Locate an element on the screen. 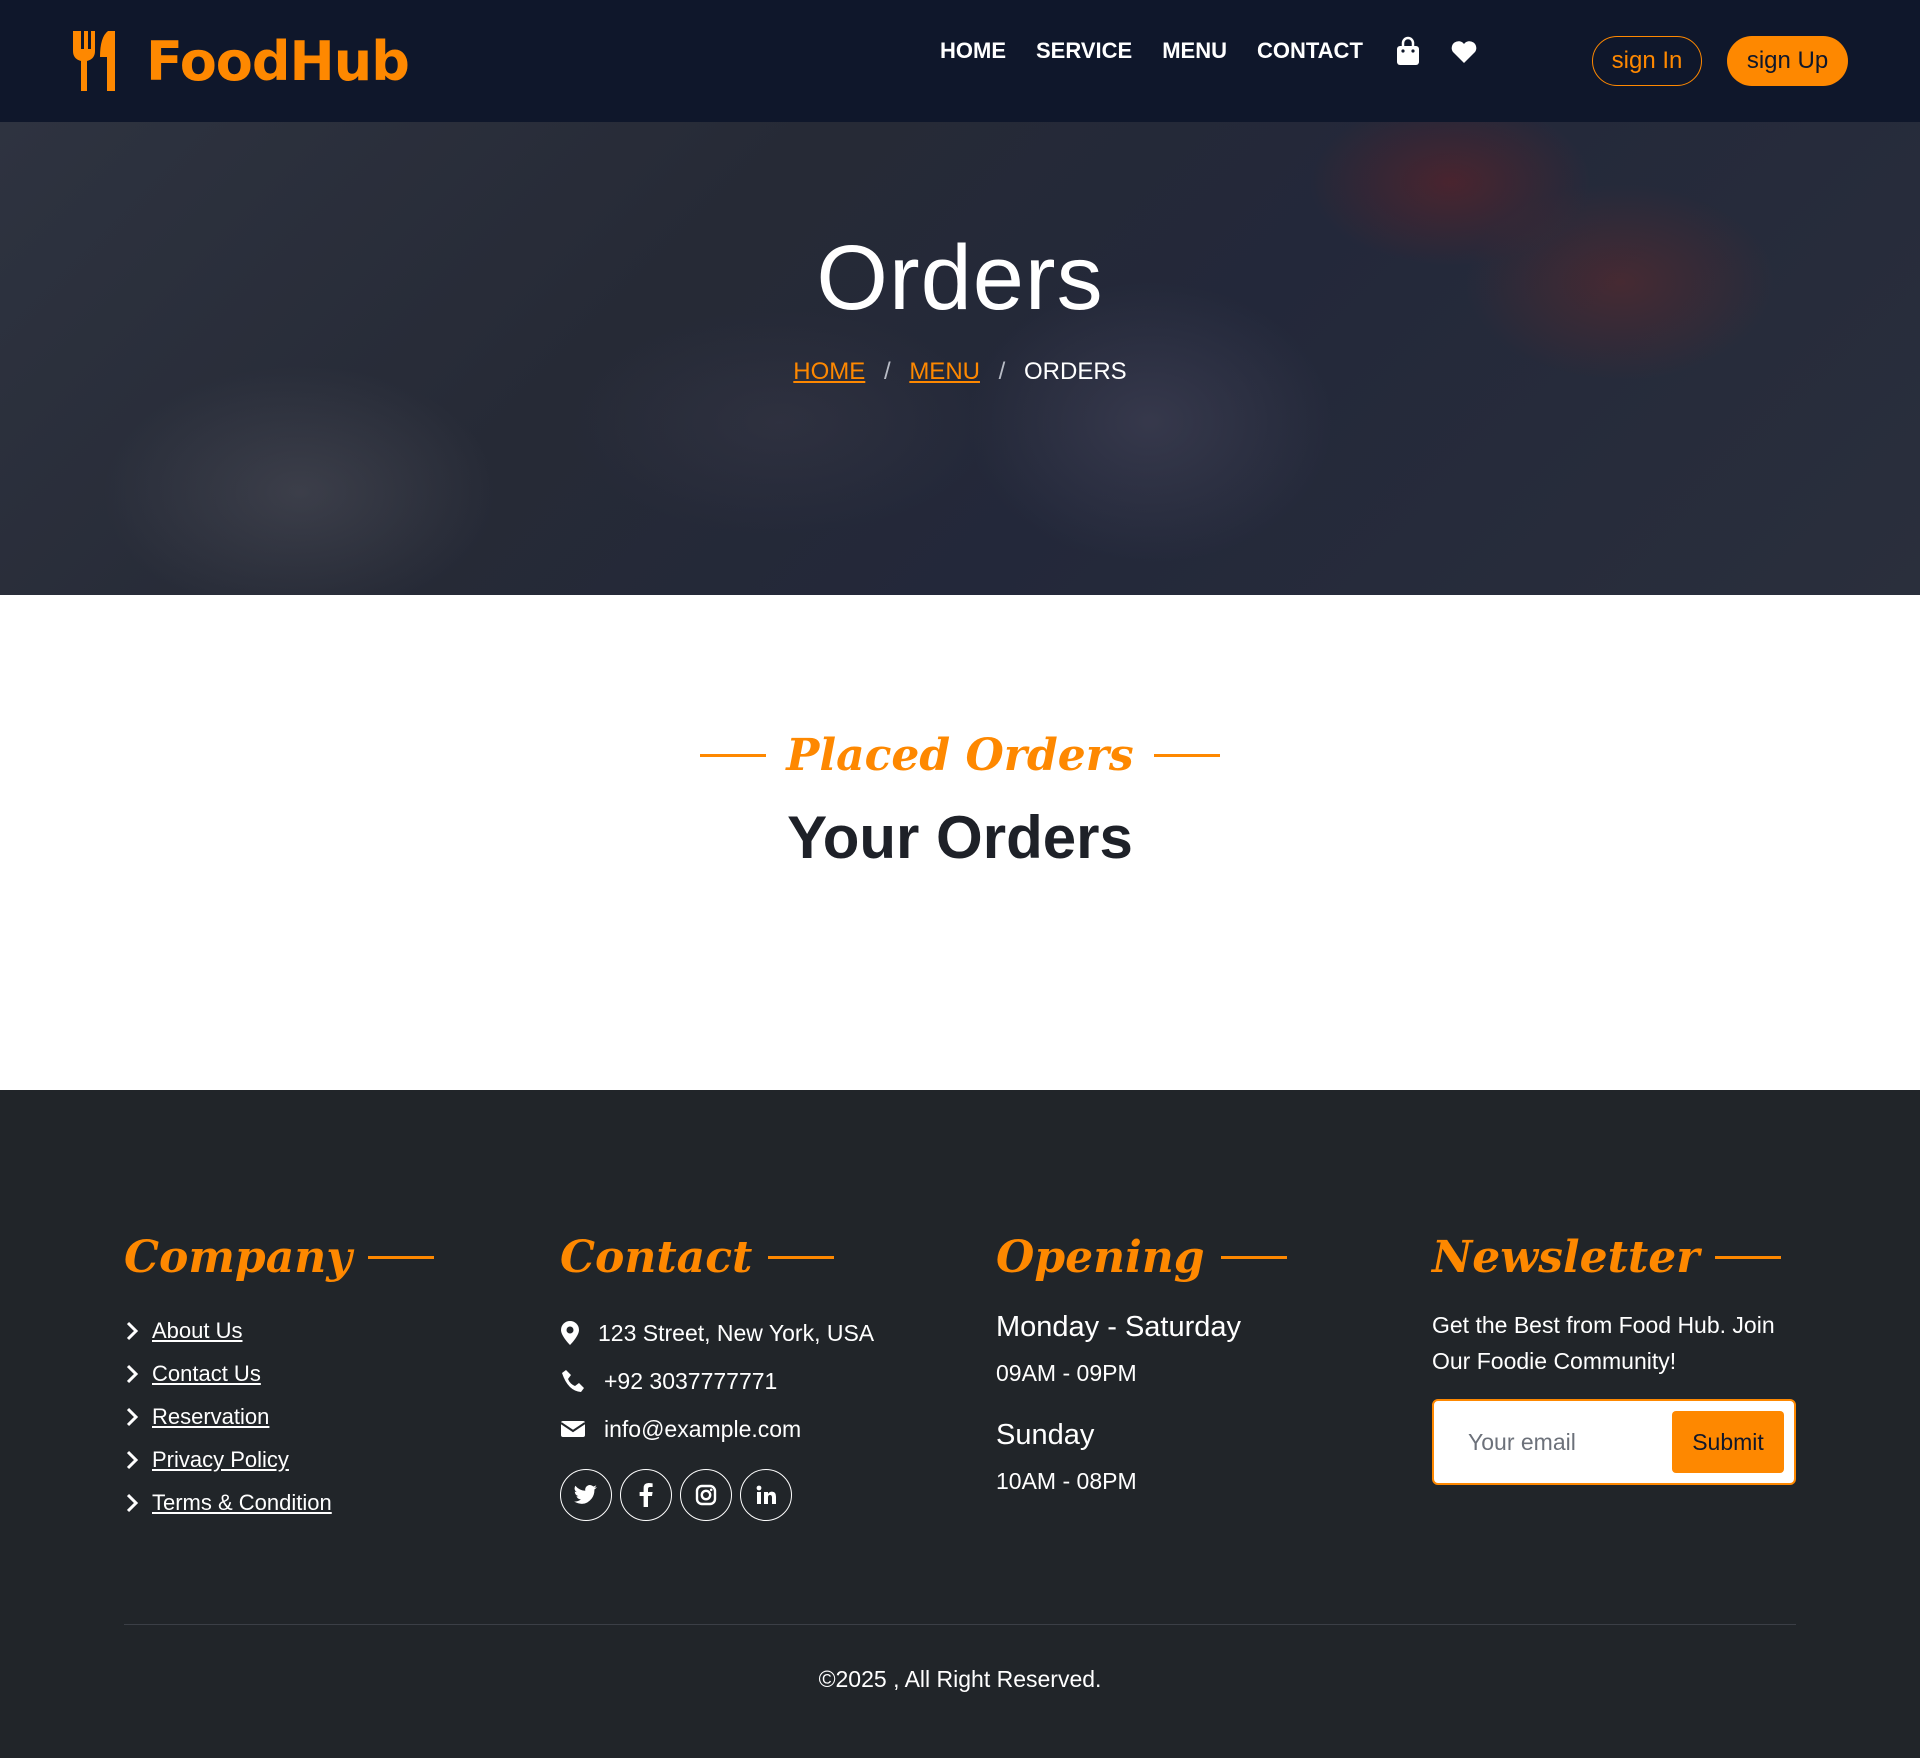 This screenshot has height=1758, width=1920. envelope-icon is located at coordinates (573, 1429).